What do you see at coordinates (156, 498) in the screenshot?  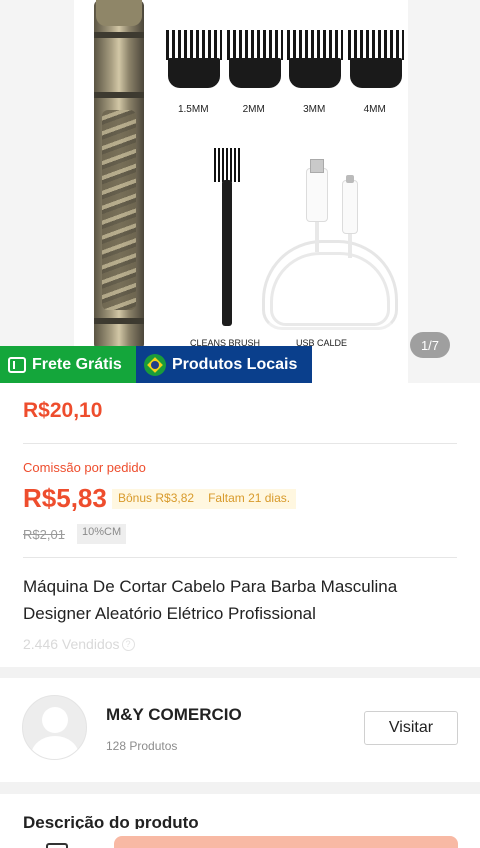 I see `bonus-amount: Bônus R$3,82` at bounding box center [156, 498].